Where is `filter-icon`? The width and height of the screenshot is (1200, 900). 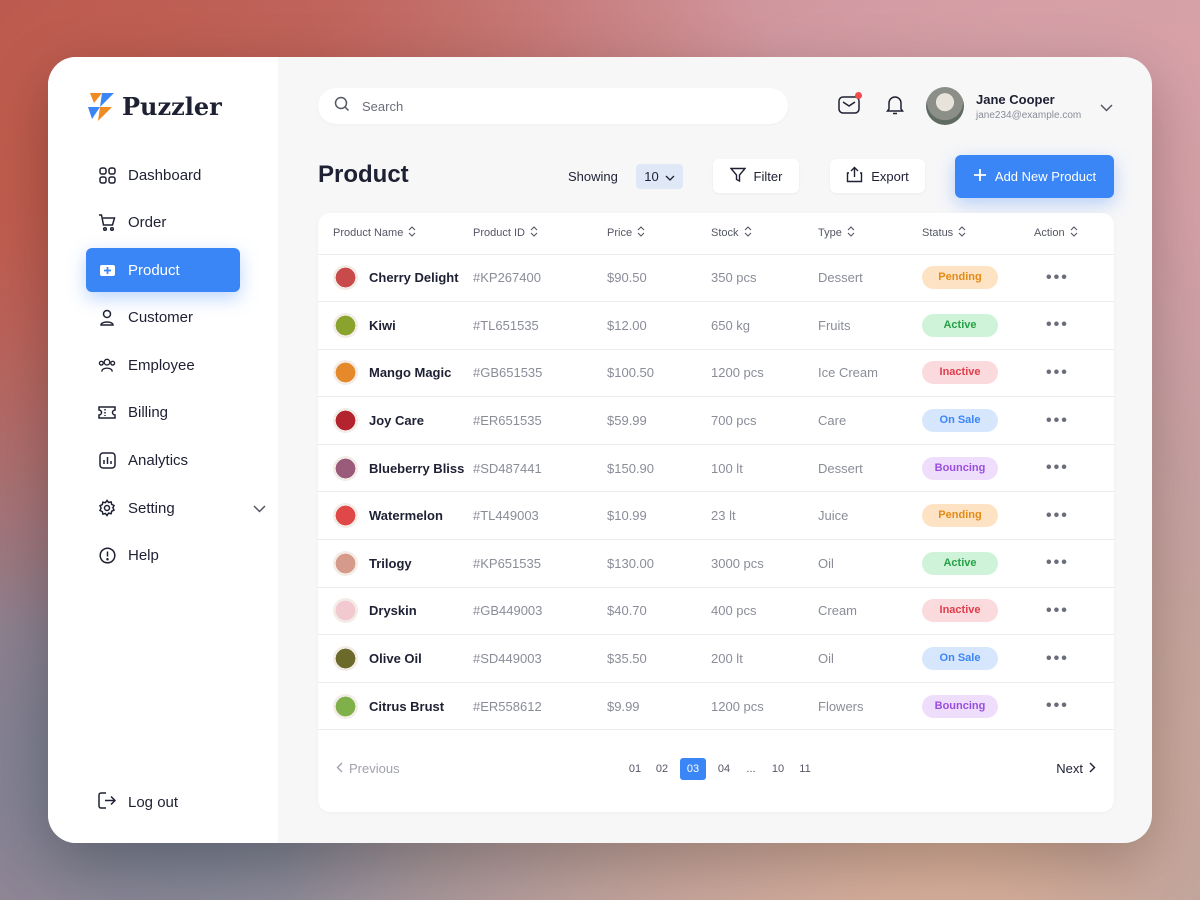 filter-icon is located at coordinates (738, 176).